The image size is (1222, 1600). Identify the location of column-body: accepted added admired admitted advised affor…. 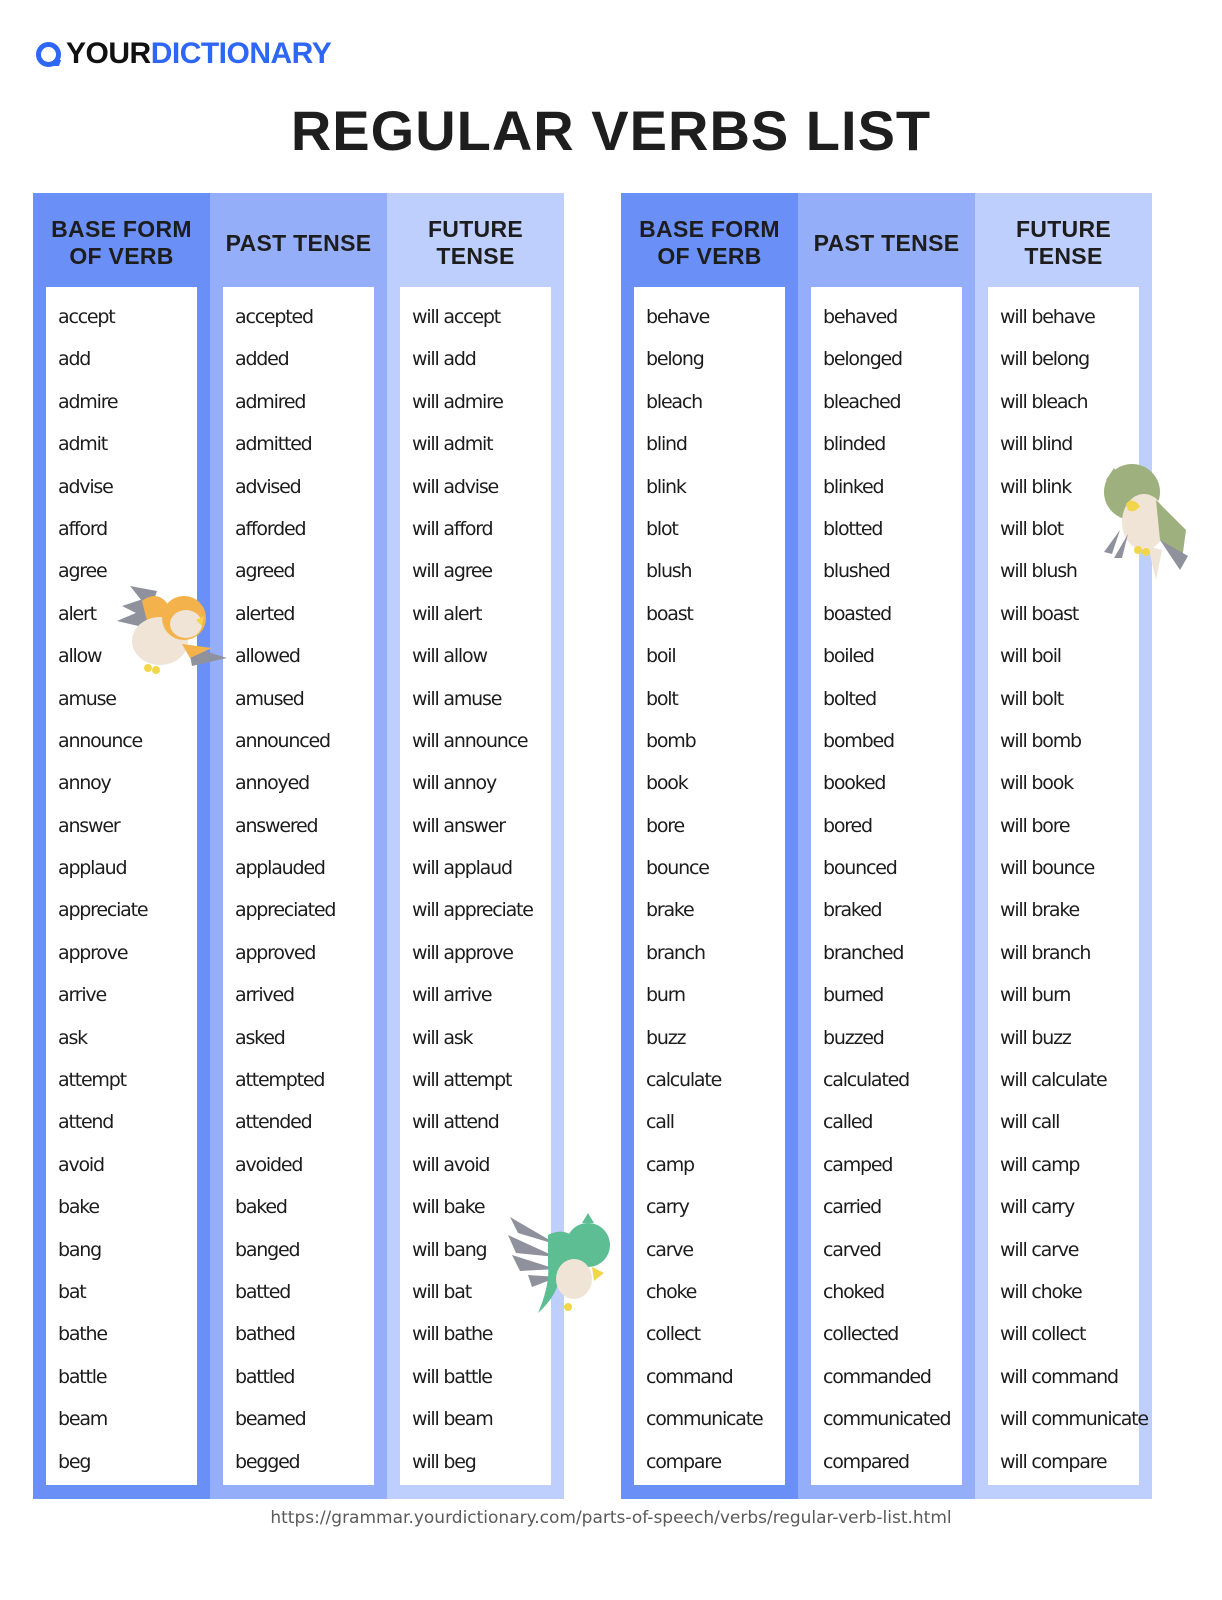
(298, 886).